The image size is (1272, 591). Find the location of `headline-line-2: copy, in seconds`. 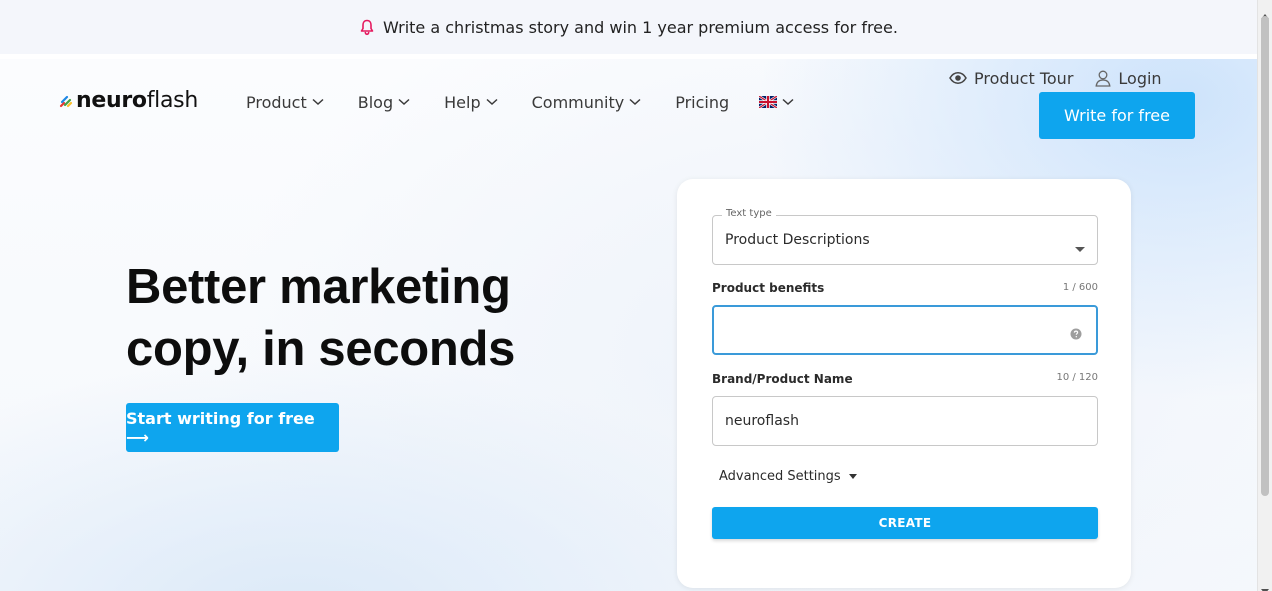

headline-line-2: copy, in seconds is located at coordinates (321, 349).